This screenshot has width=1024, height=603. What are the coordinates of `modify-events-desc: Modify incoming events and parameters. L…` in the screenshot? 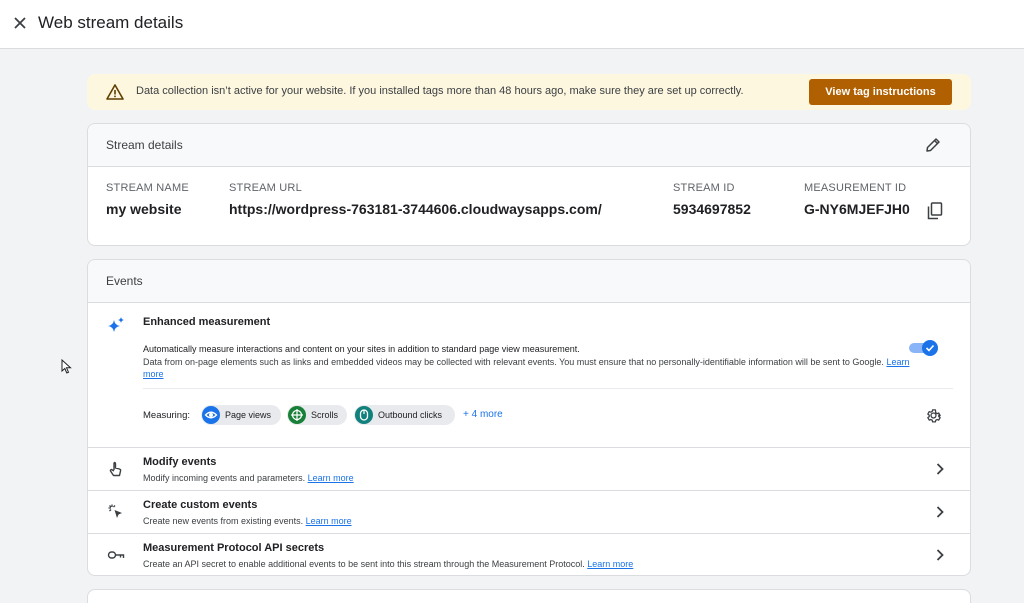 It's located at (248, 478).